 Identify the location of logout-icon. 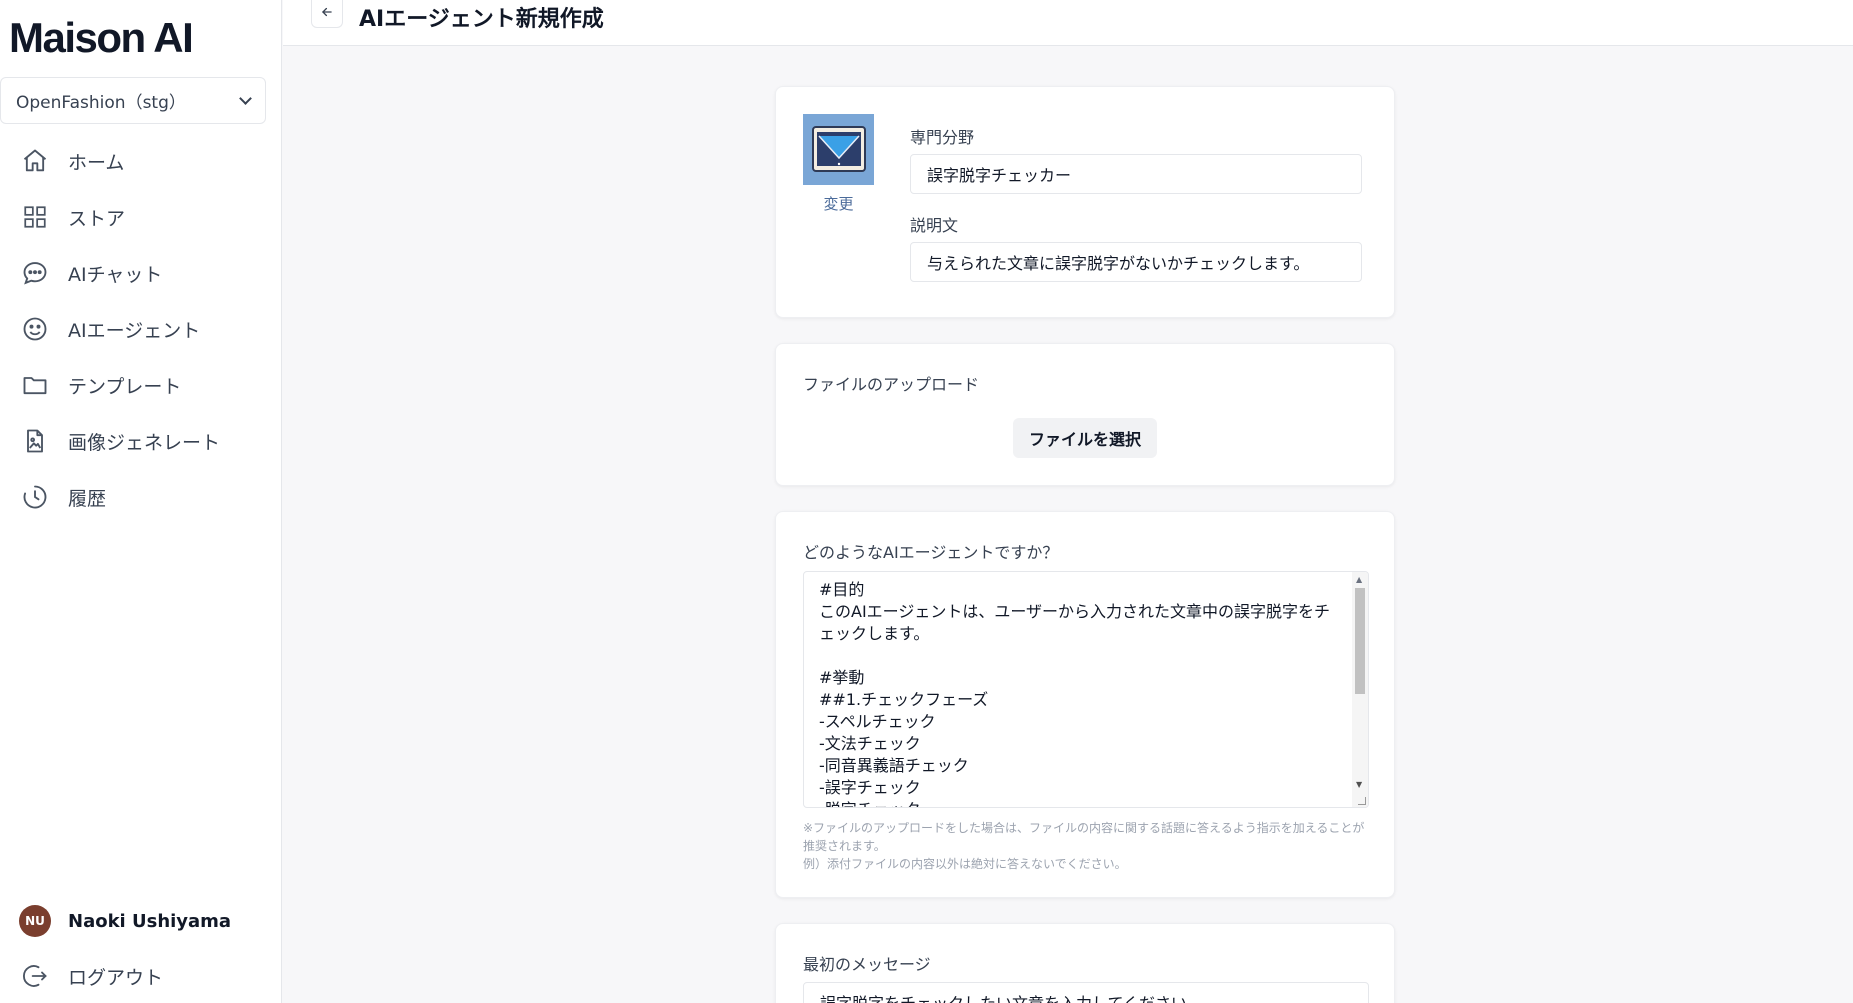
(35, 976).